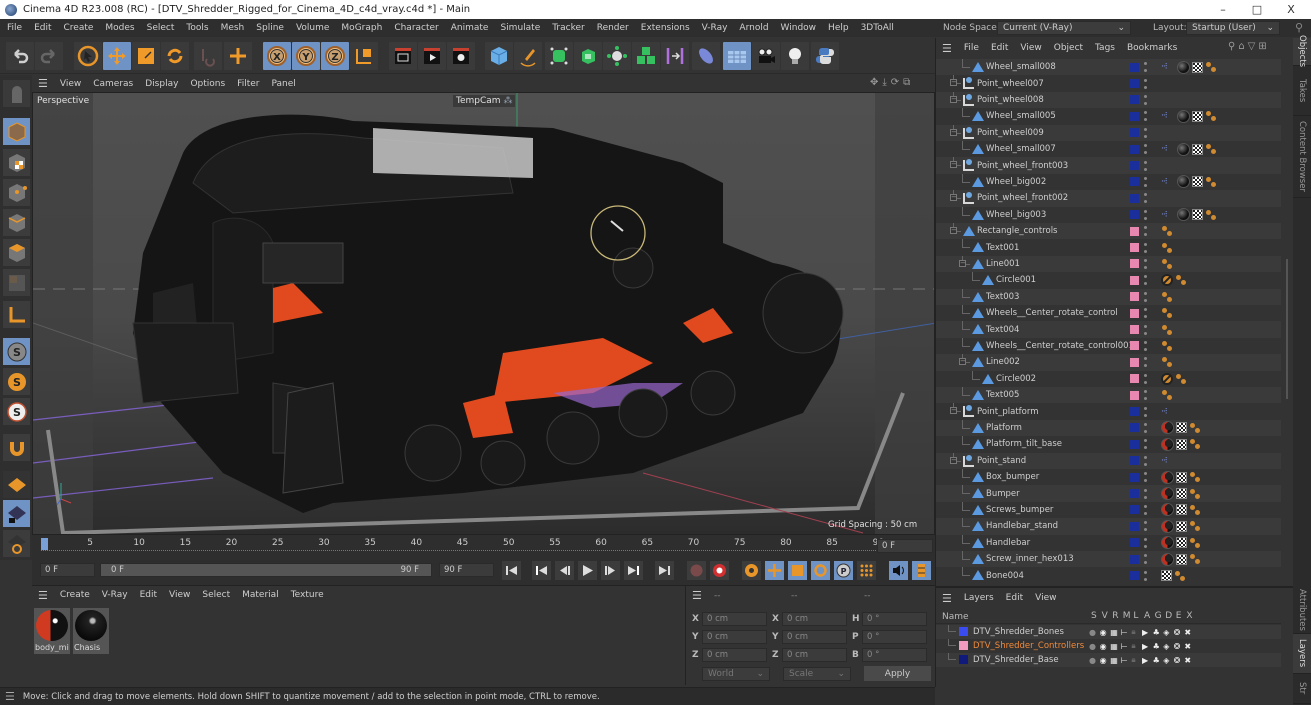  I want to click on object-row: Circle001, so click(1108, 280).